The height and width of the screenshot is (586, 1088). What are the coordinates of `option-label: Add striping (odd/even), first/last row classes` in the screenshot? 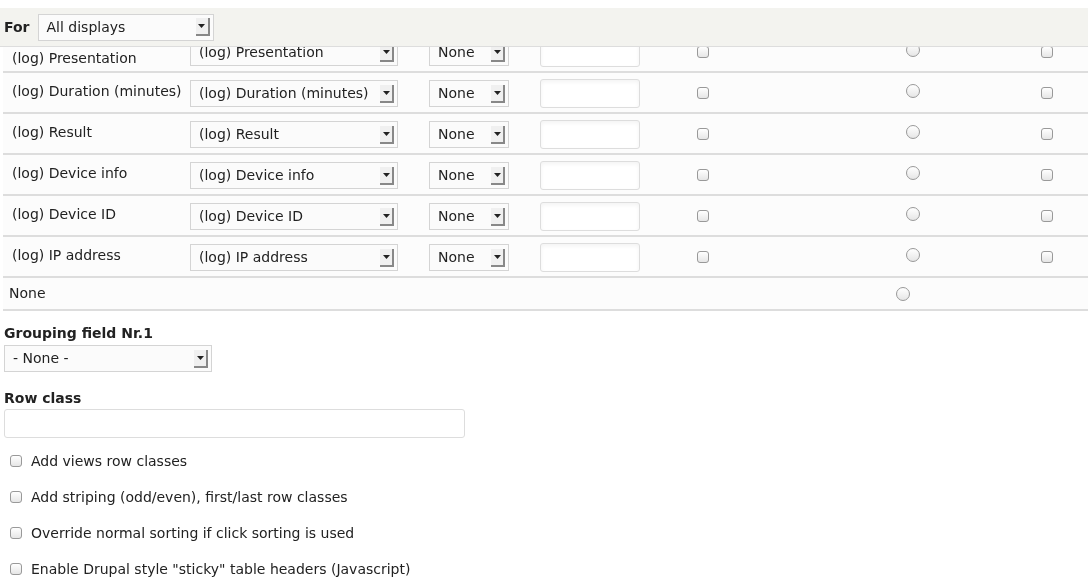 It's located at (189, 497).